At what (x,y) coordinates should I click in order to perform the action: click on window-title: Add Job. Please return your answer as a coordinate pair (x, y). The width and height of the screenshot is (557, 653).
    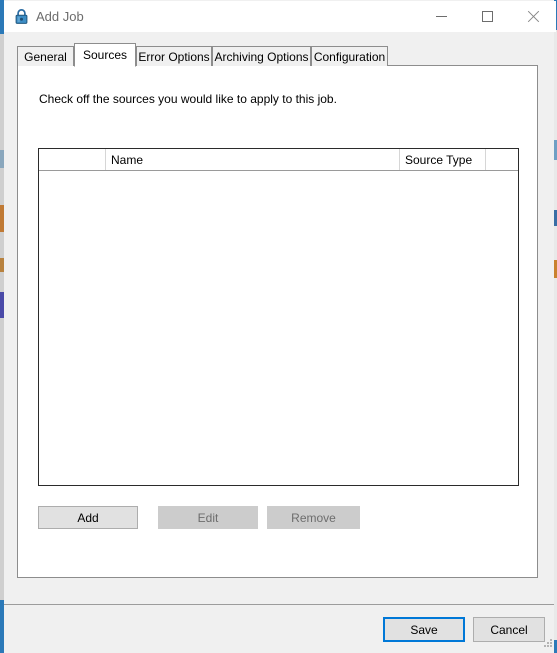
    Looking at the image, I should click on (60, 16).